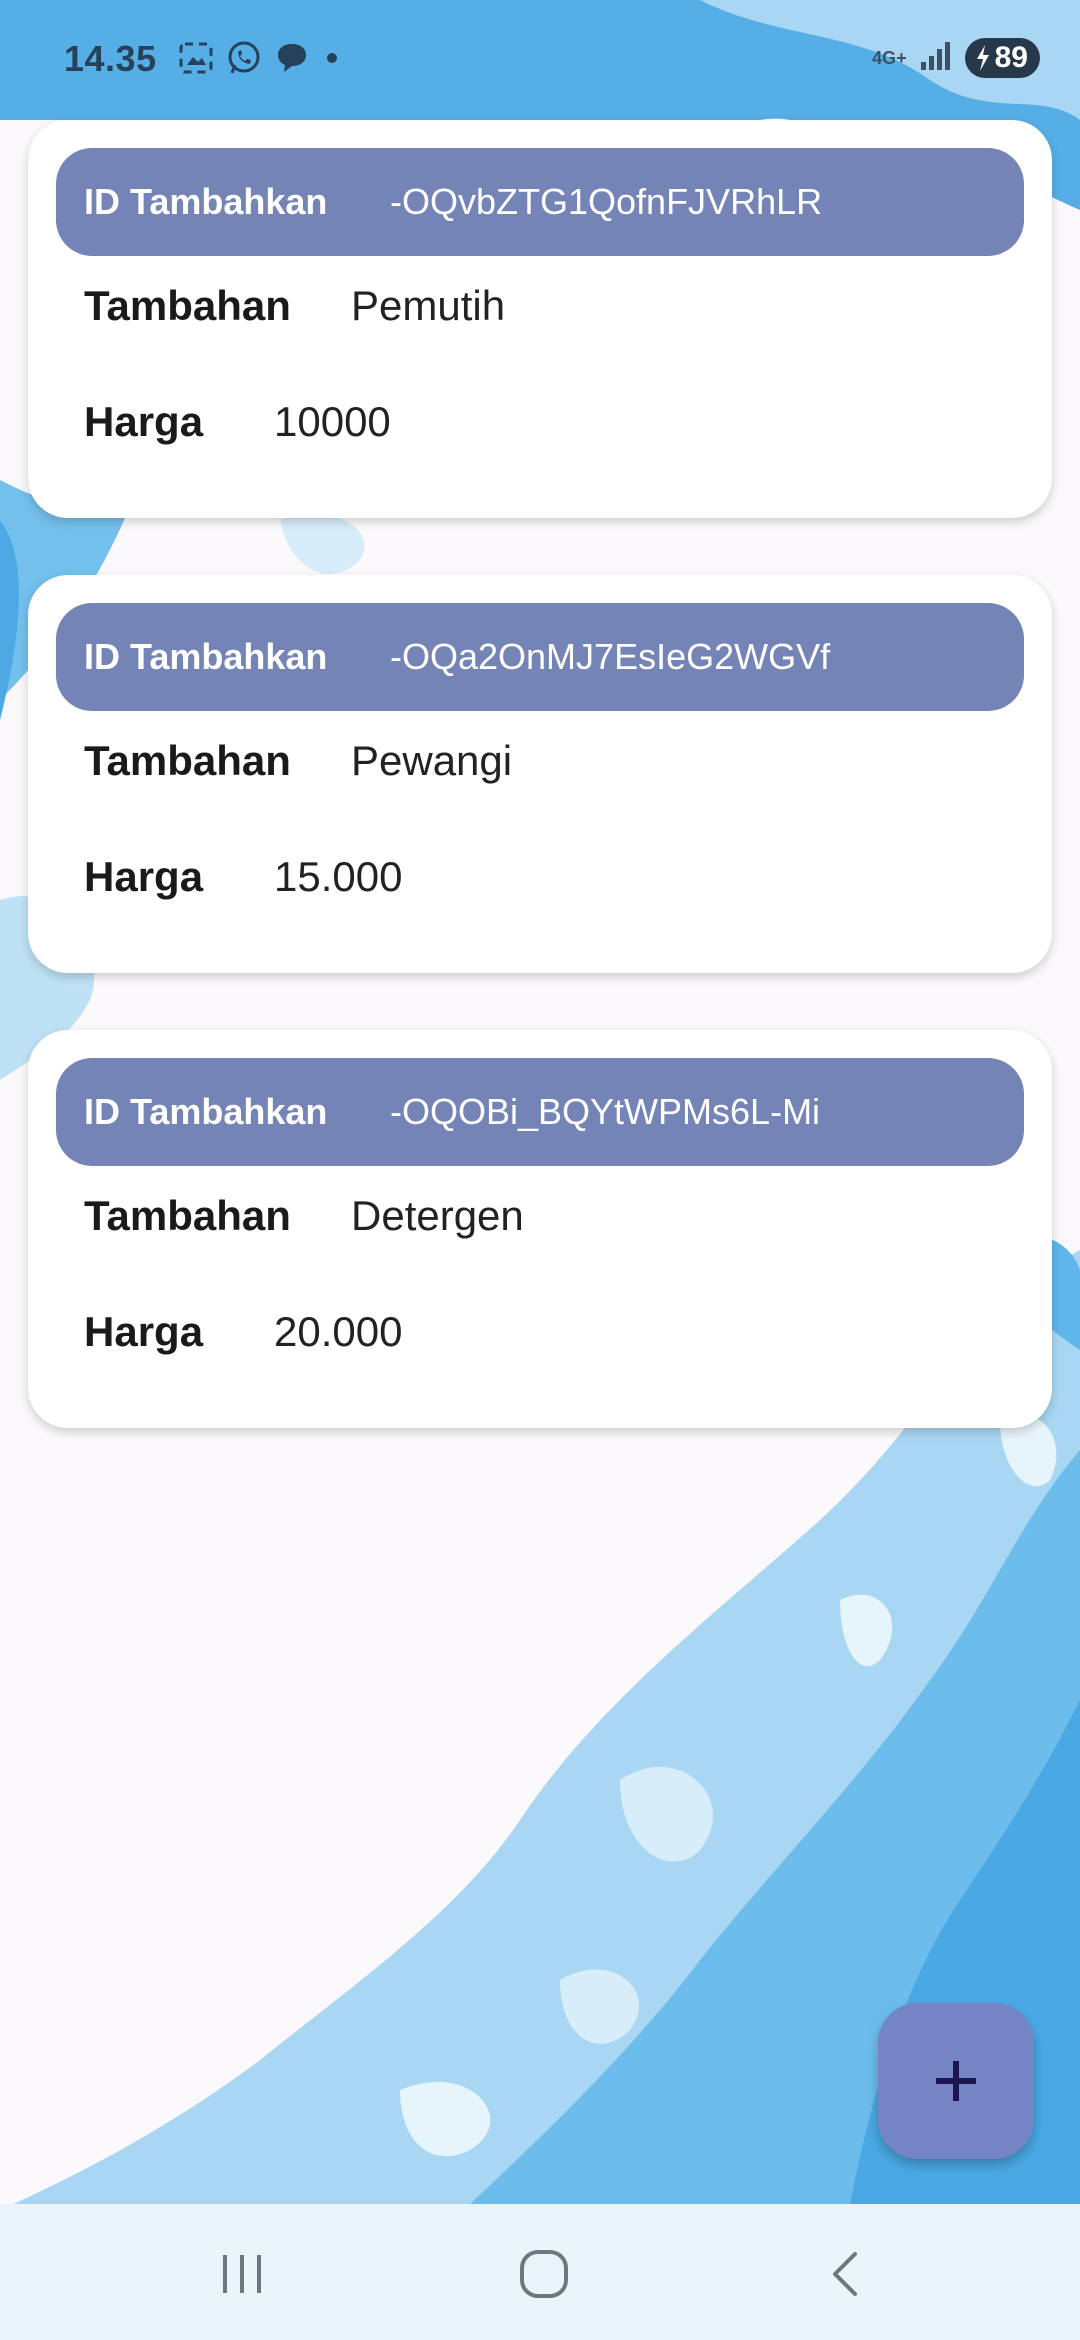 This screenshot has width=1080, height=2340. Describe the element at coordinates (610, 656) in the screenshot. I see `id-value: -OQa2OnMJ7EsIeG2WGVf` at that location.